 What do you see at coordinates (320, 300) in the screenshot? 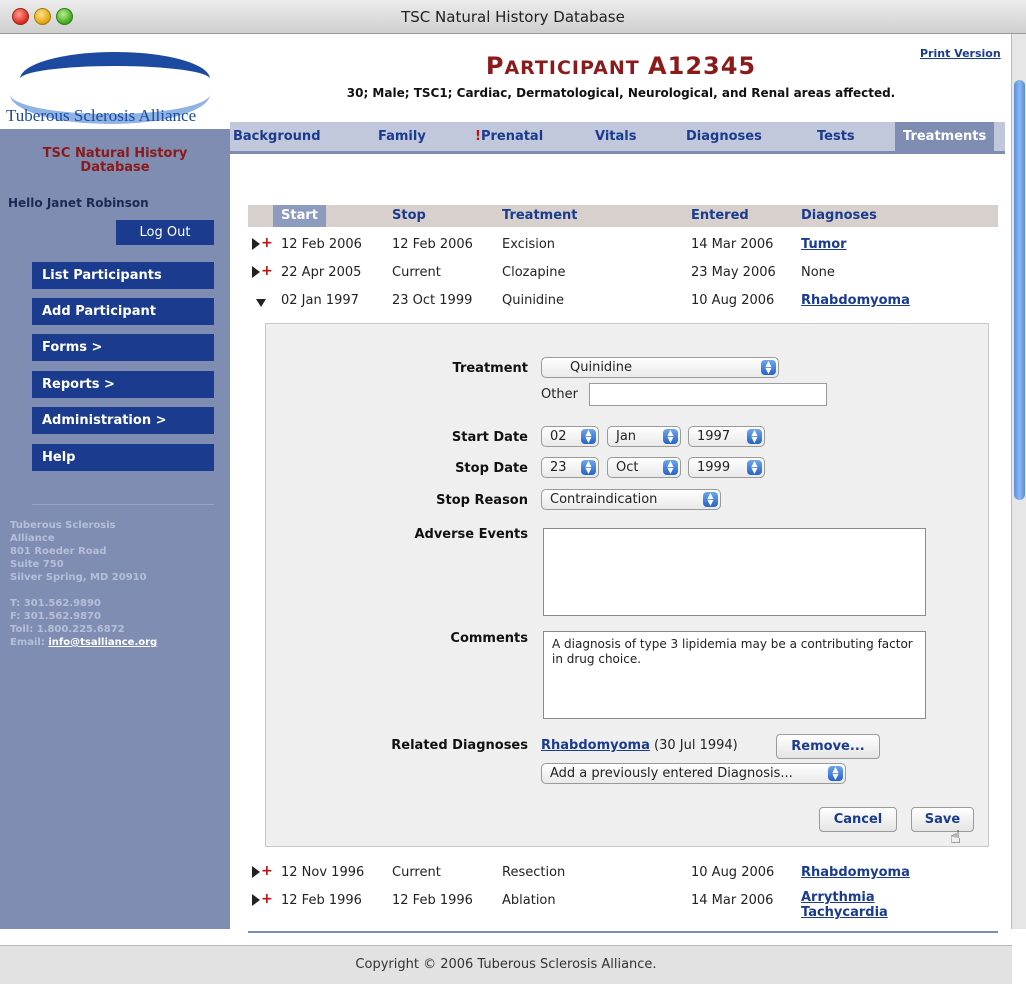
I see `cell-start: 02 Jan 1997` at bounding box center [320, 300].